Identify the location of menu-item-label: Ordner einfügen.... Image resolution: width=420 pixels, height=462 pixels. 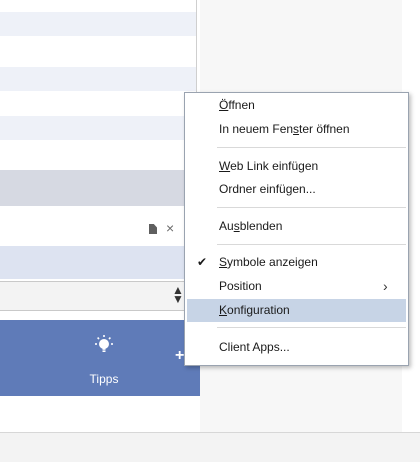
(267, 189).